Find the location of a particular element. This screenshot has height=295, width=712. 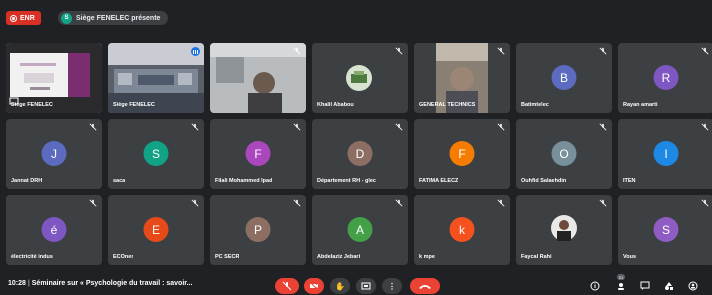

participant-tile-rayan: R Rayan amarti is located at coordinates (665, 78).